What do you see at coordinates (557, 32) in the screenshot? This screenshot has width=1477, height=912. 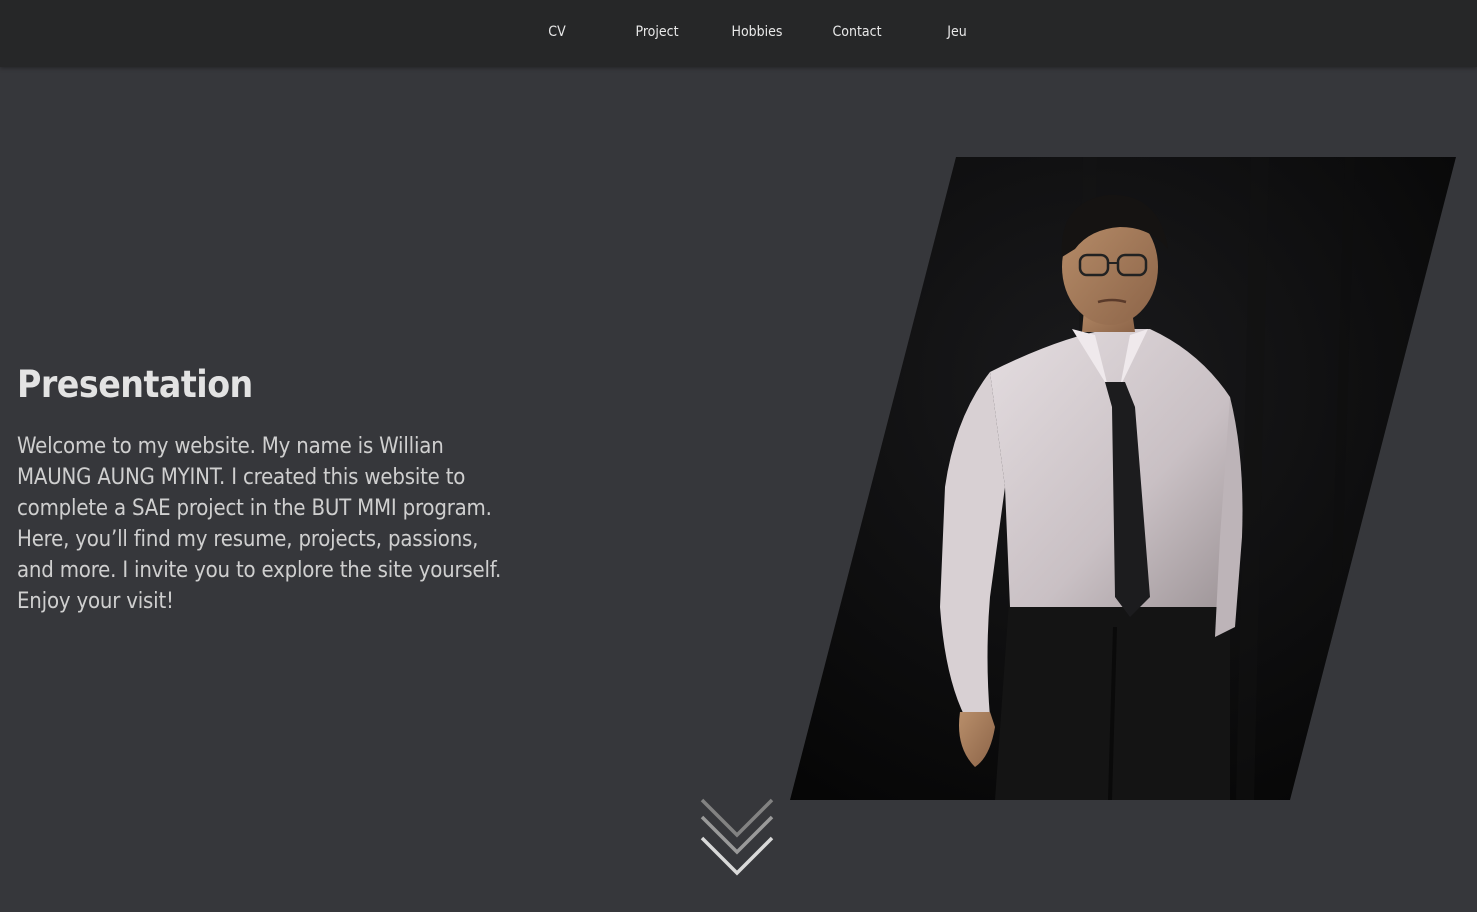 I see `nav-link-cv: CV` at bounding box center [557, 32].